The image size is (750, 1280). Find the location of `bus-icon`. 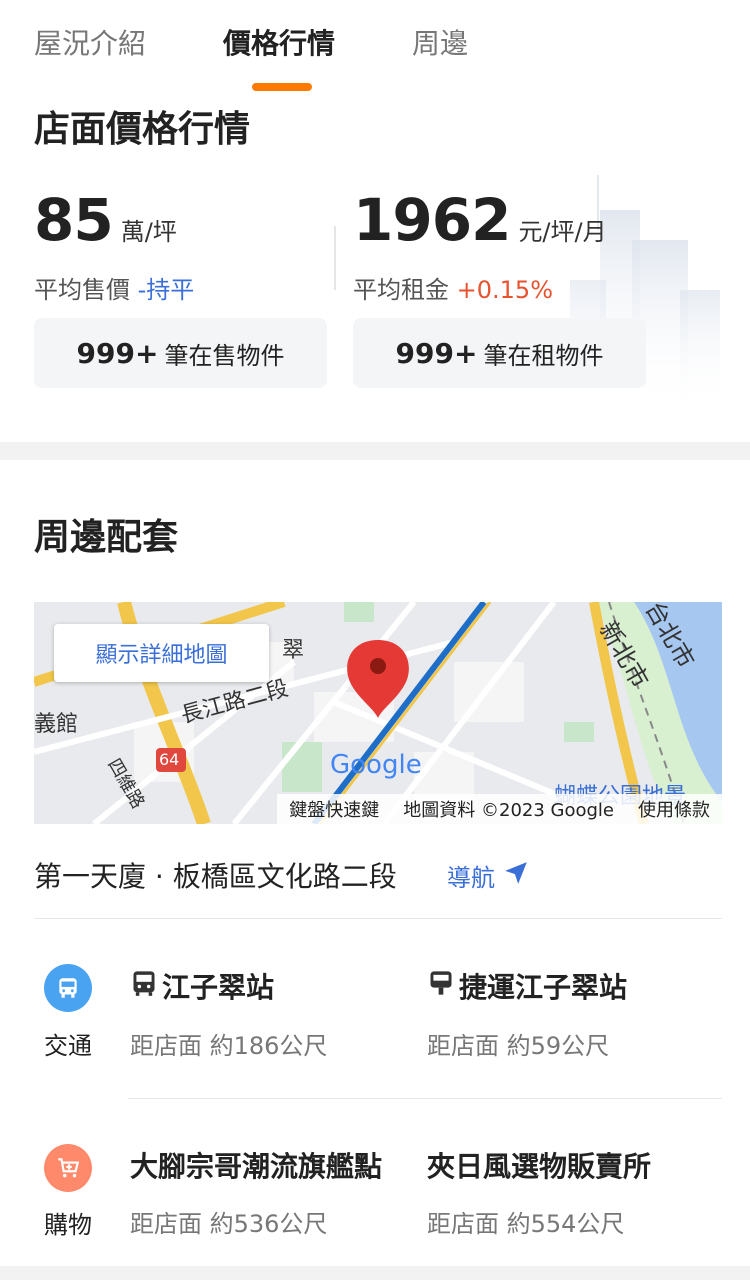

bus-icon is located at coordinates (68, 988).